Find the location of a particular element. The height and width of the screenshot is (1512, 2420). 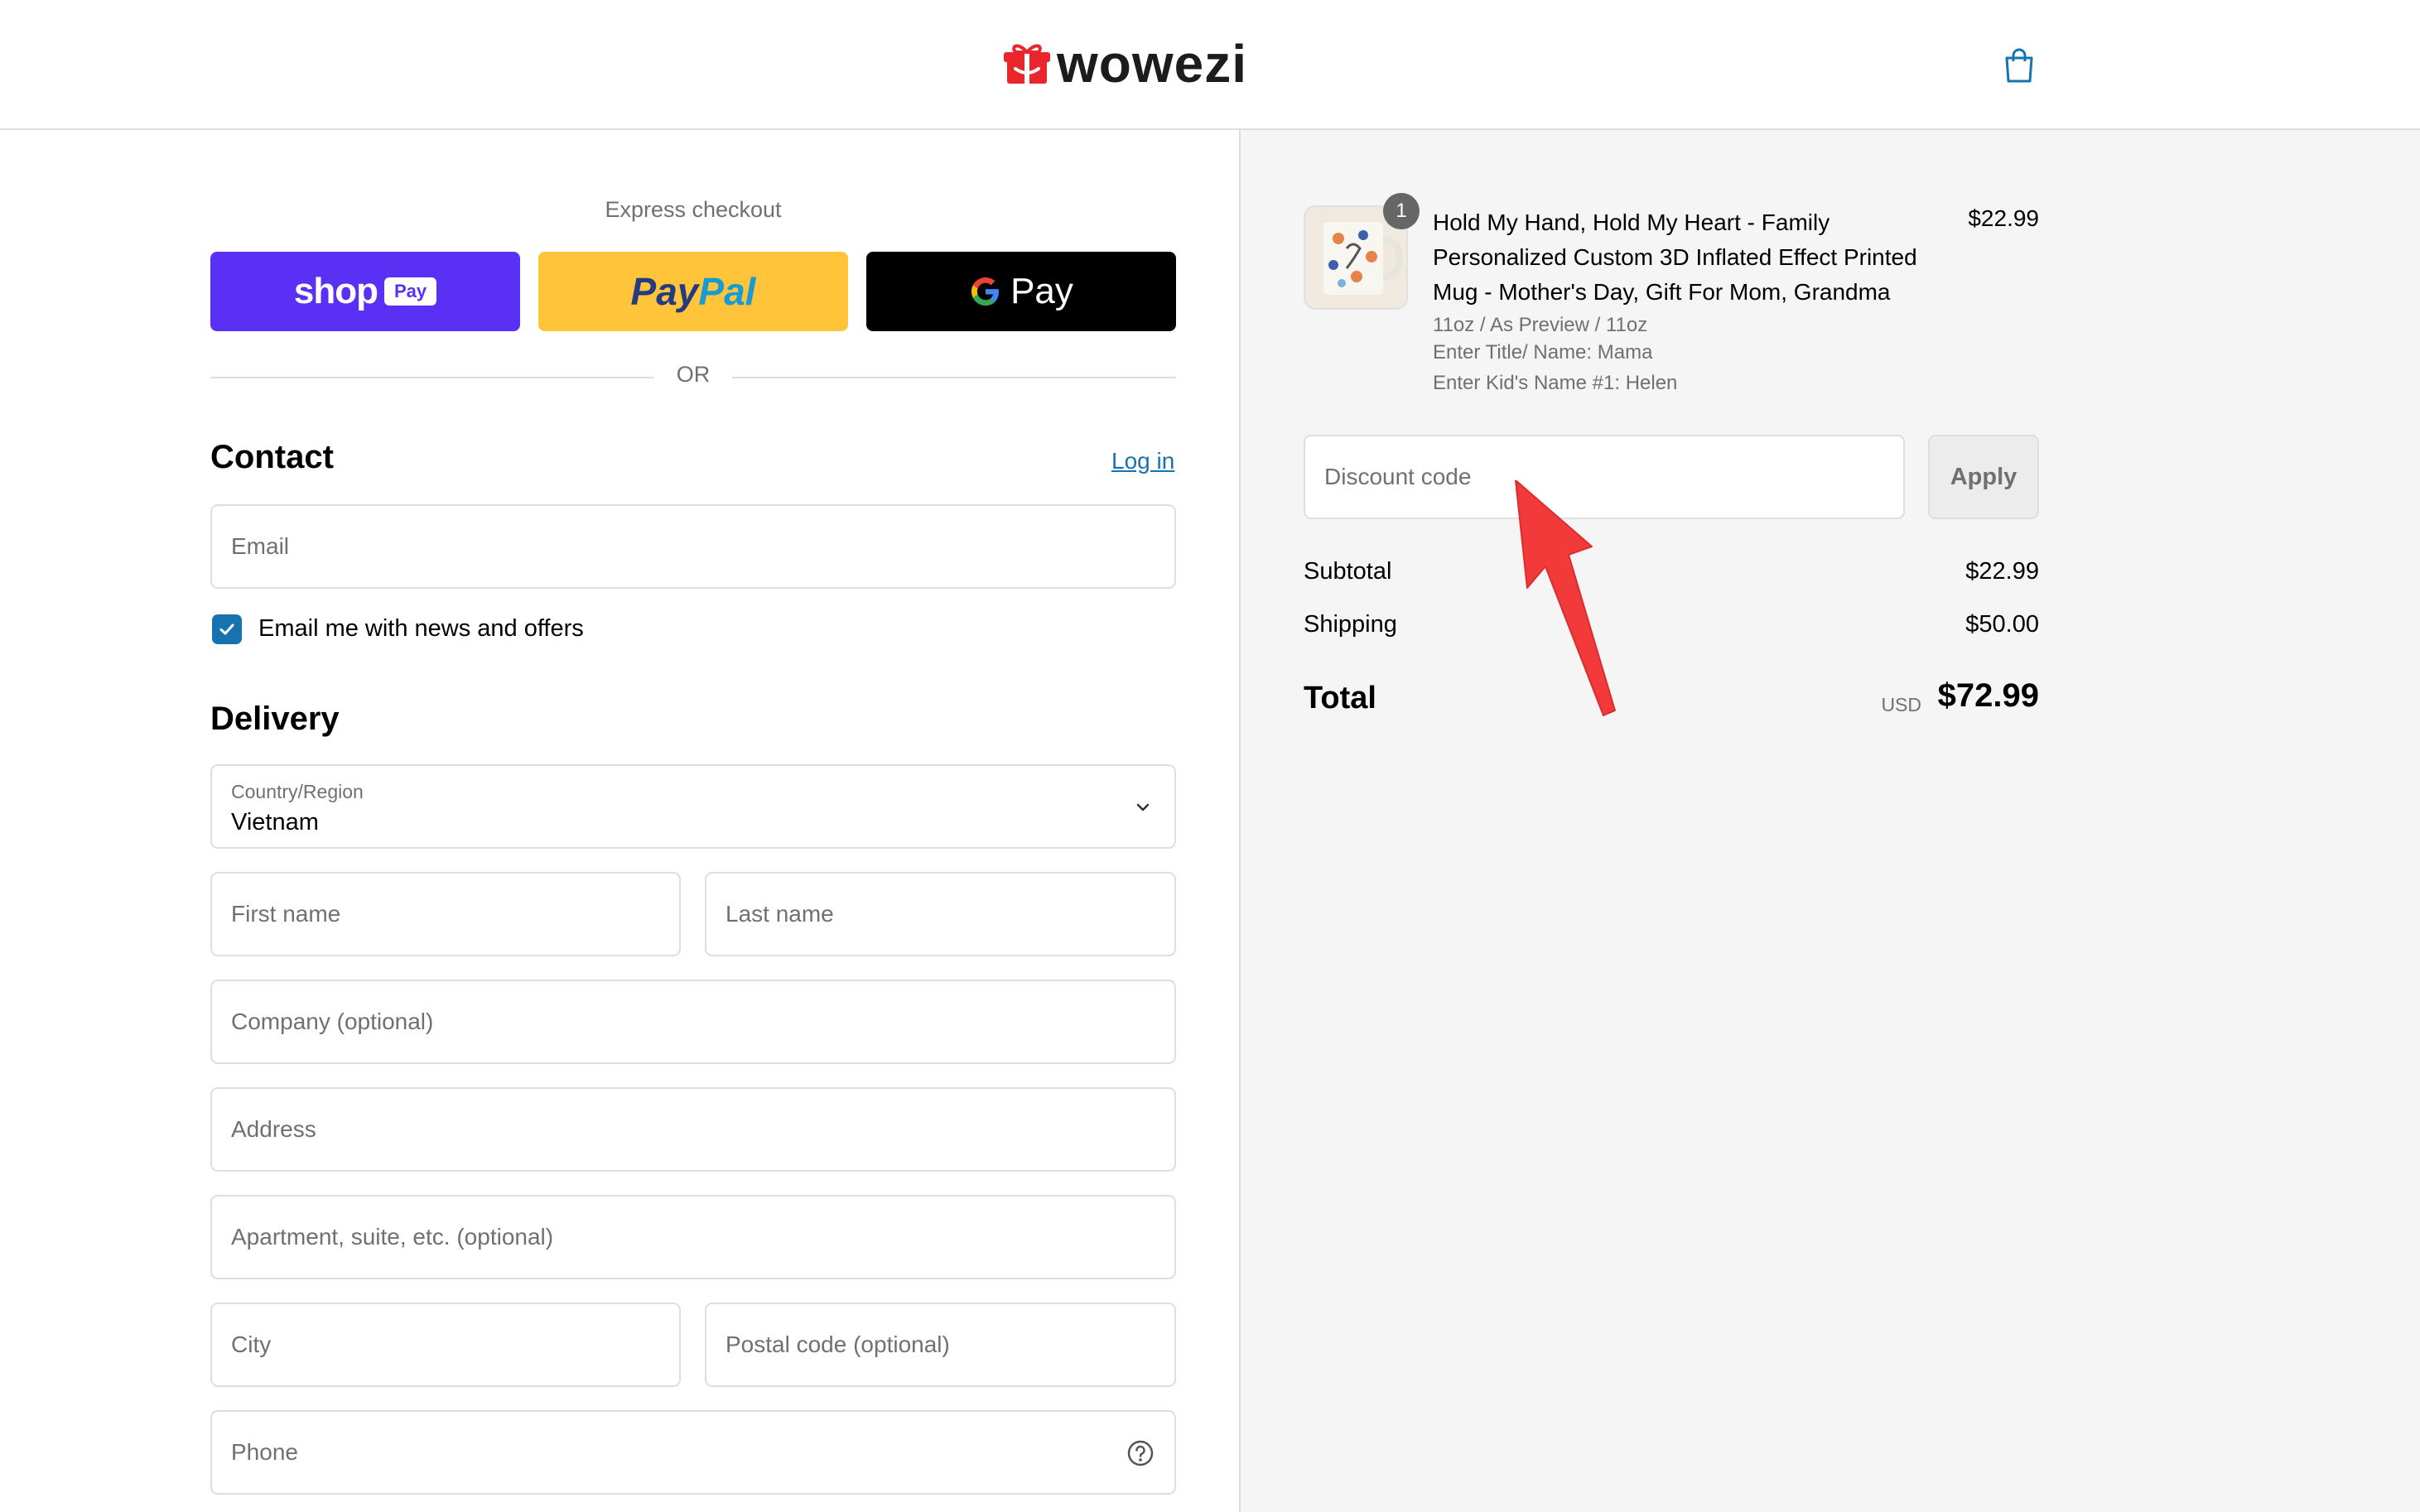

product-meta-kid: Enter Kid's Name #1: Helen is located at coordinates (1555, 383).